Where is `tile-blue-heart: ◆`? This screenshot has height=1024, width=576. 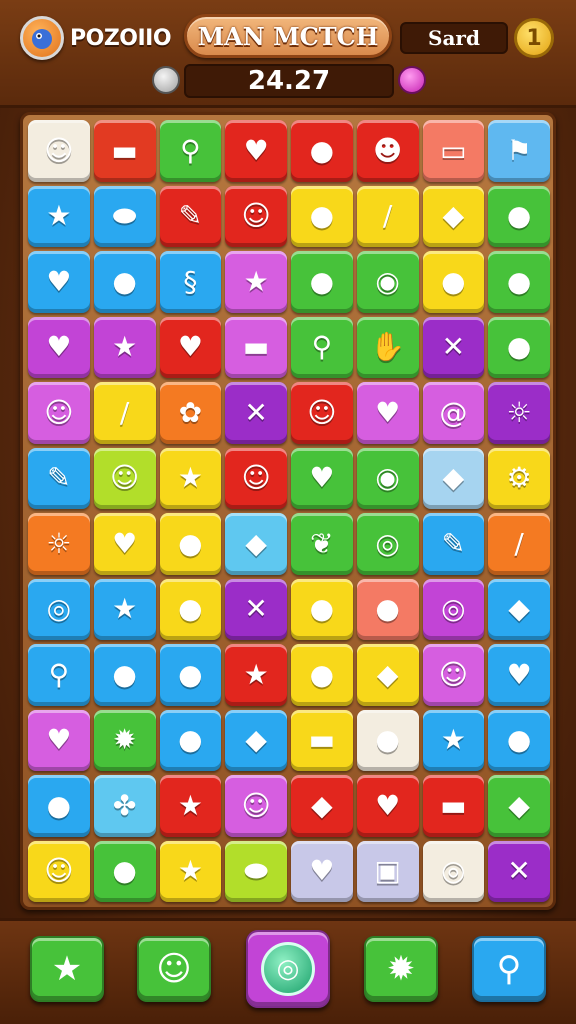 tile-blue-heart: ◆ is located at coordinates (256, 544).